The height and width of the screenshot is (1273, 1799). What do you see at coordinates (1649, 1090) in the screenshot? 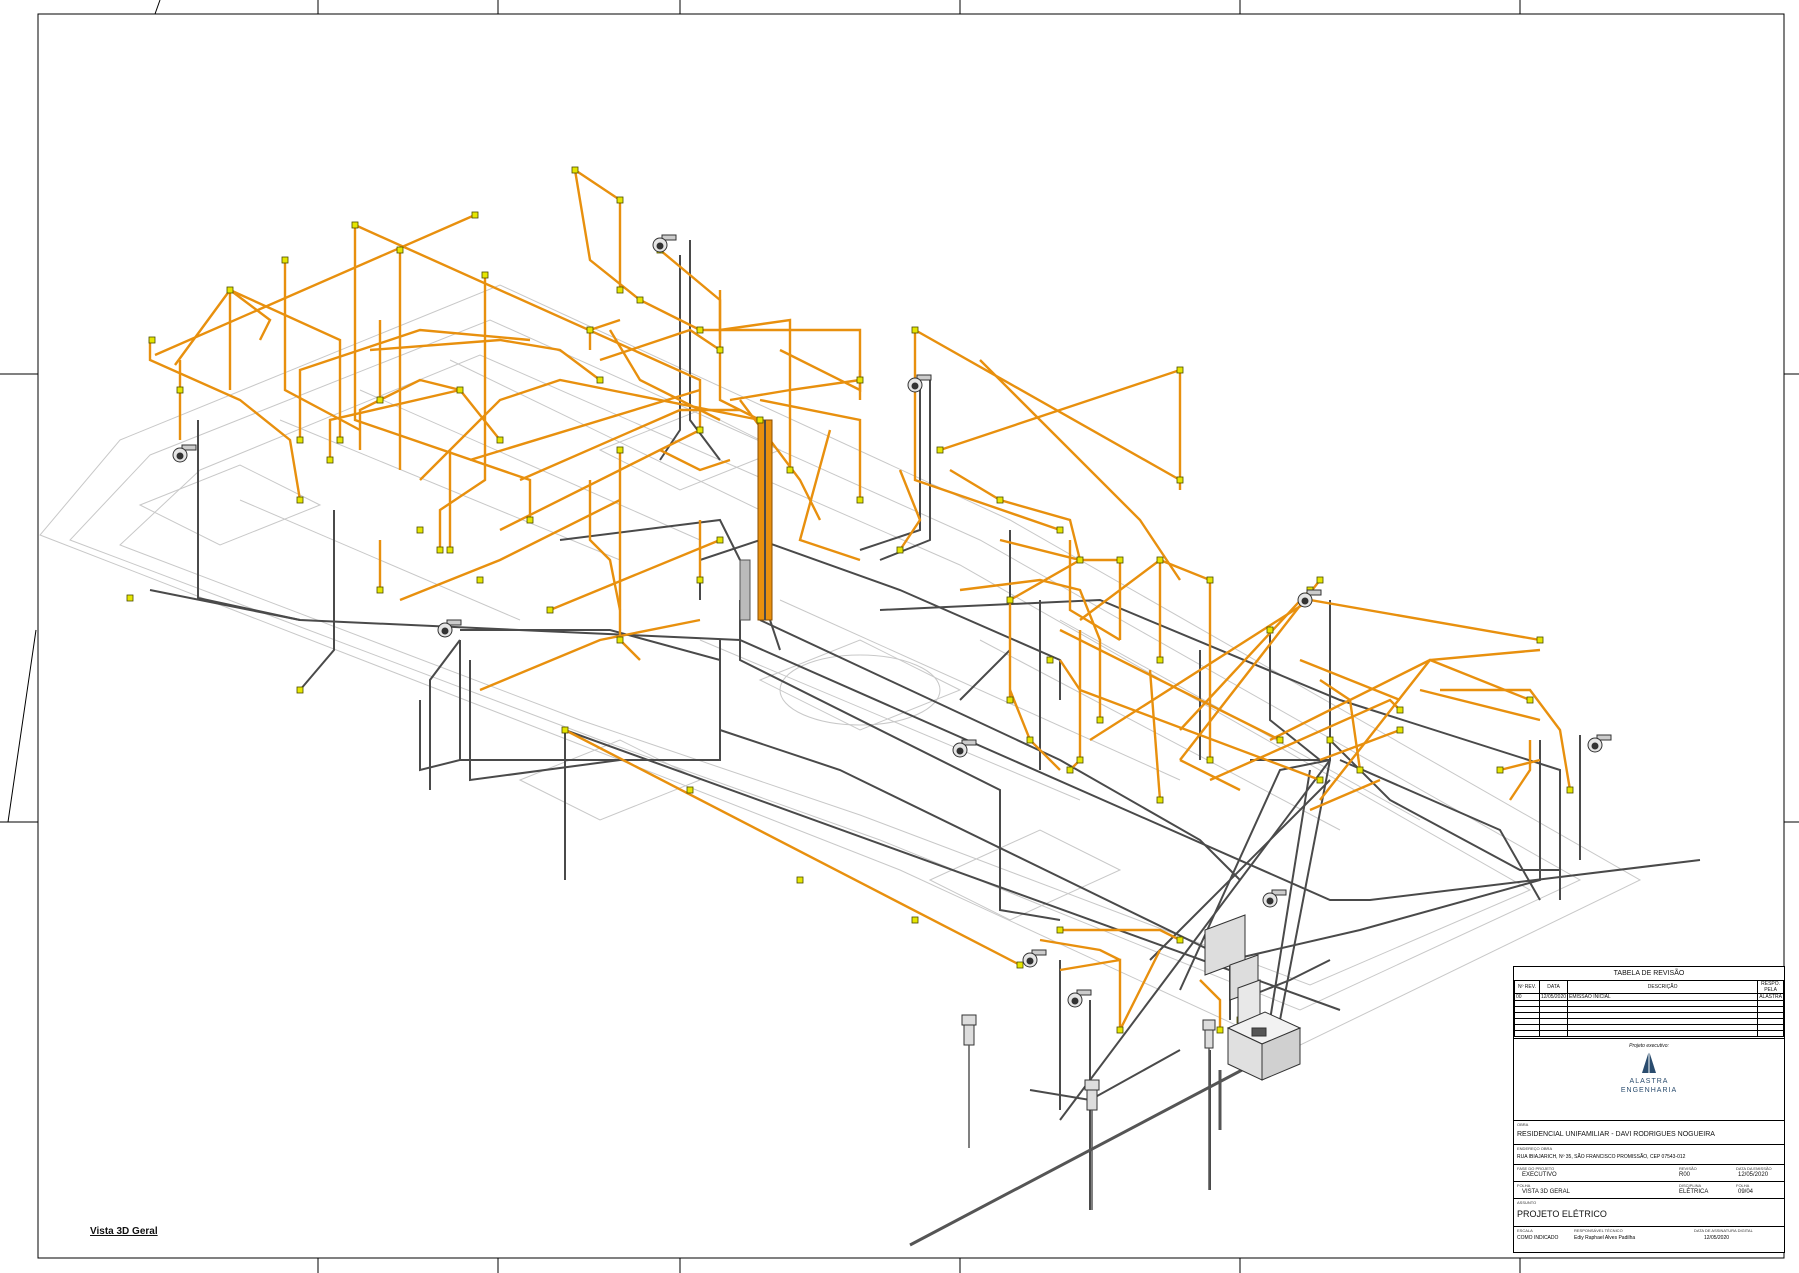
I see `company-name-2: ENGENHARIA` at bounding box center [1649, 1090].